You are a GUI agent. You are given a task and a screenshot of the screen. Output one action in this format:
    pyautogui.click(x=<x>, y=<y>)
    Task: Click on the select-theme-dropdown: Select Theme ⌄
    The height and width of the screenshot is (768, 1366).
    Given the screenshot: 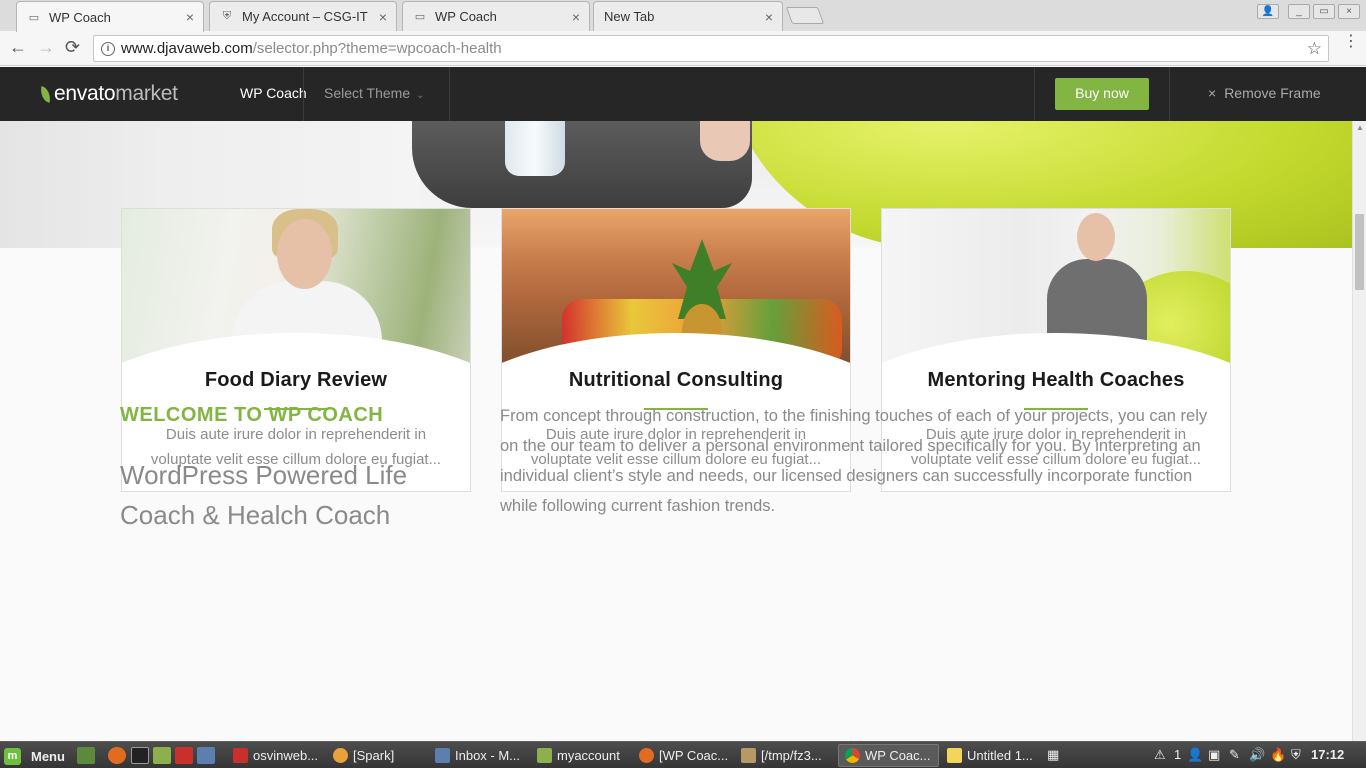 What is the action you would take?
    pyautogui.click(x=376, y=94)
    